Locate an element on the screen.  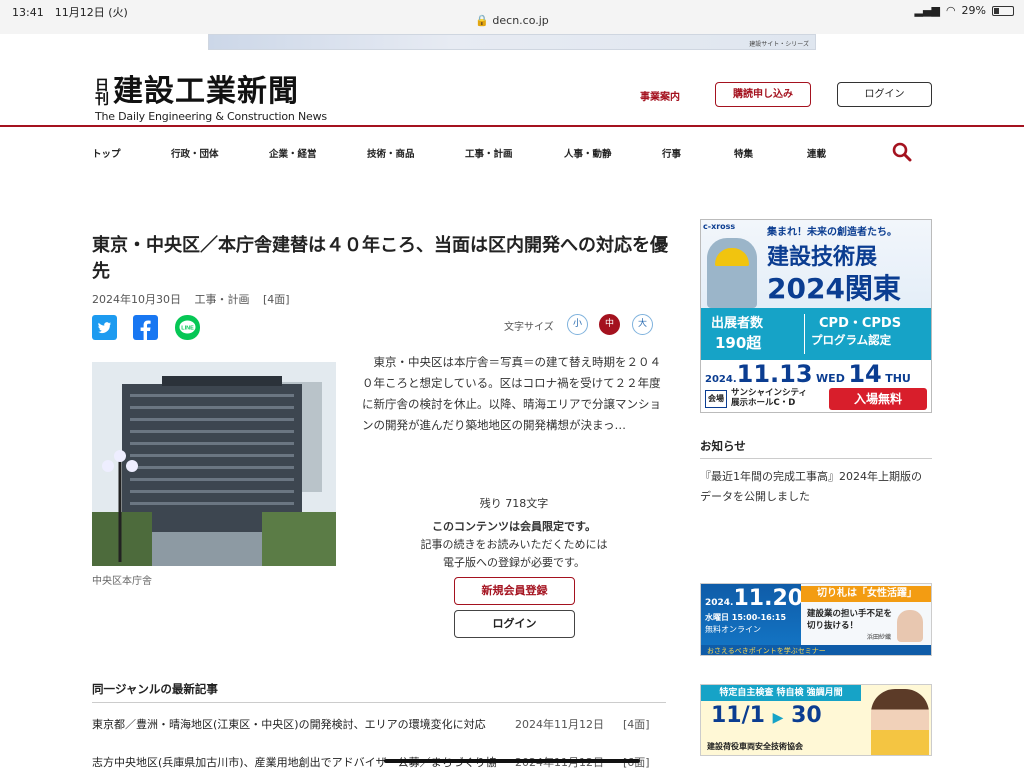
lock-icon: 🔒 is located at coordinates (482, 20).